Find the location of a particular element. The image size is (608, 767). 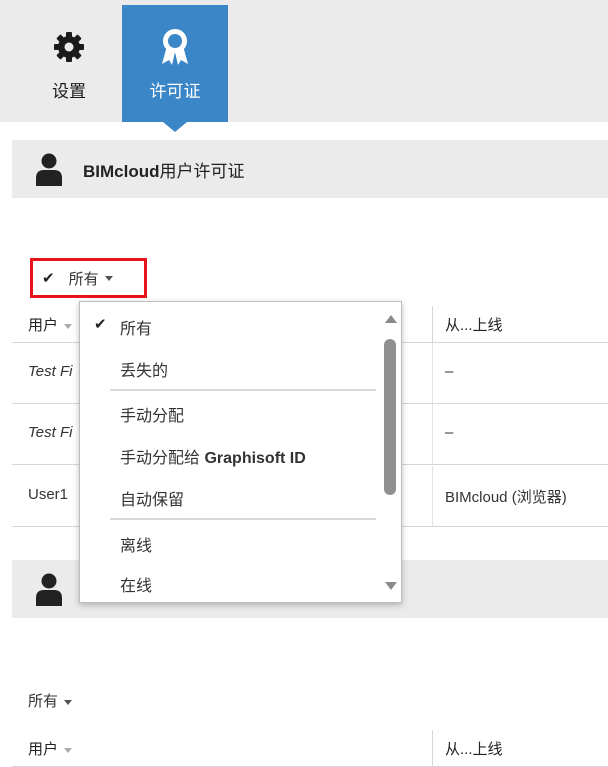

award-ribbon-icon is located at coordinates (175, 47).